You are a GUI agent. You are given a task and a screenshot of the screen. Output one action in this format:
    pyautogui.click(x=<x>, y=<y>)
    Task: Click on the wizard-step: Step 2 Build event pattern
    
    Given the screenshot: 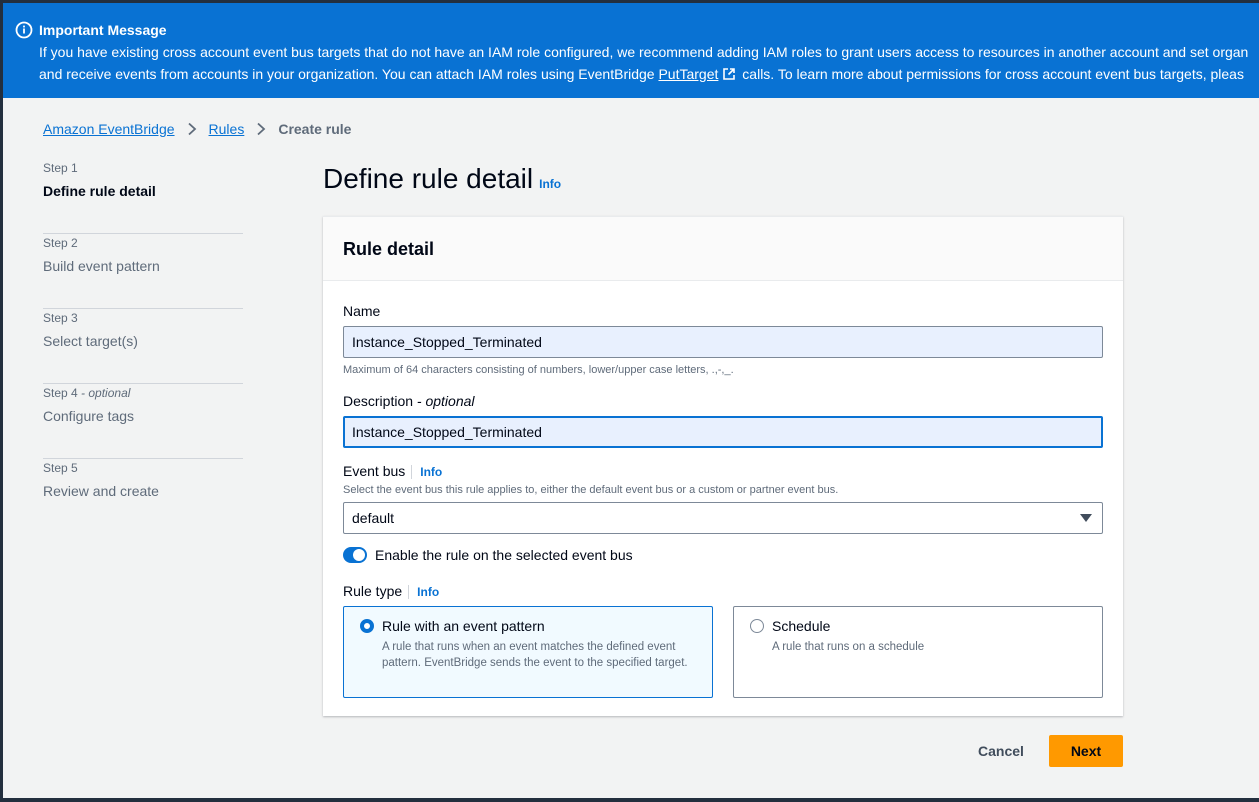 What is the action you would take?
    pyautogui.click(x=143, y=271)
    